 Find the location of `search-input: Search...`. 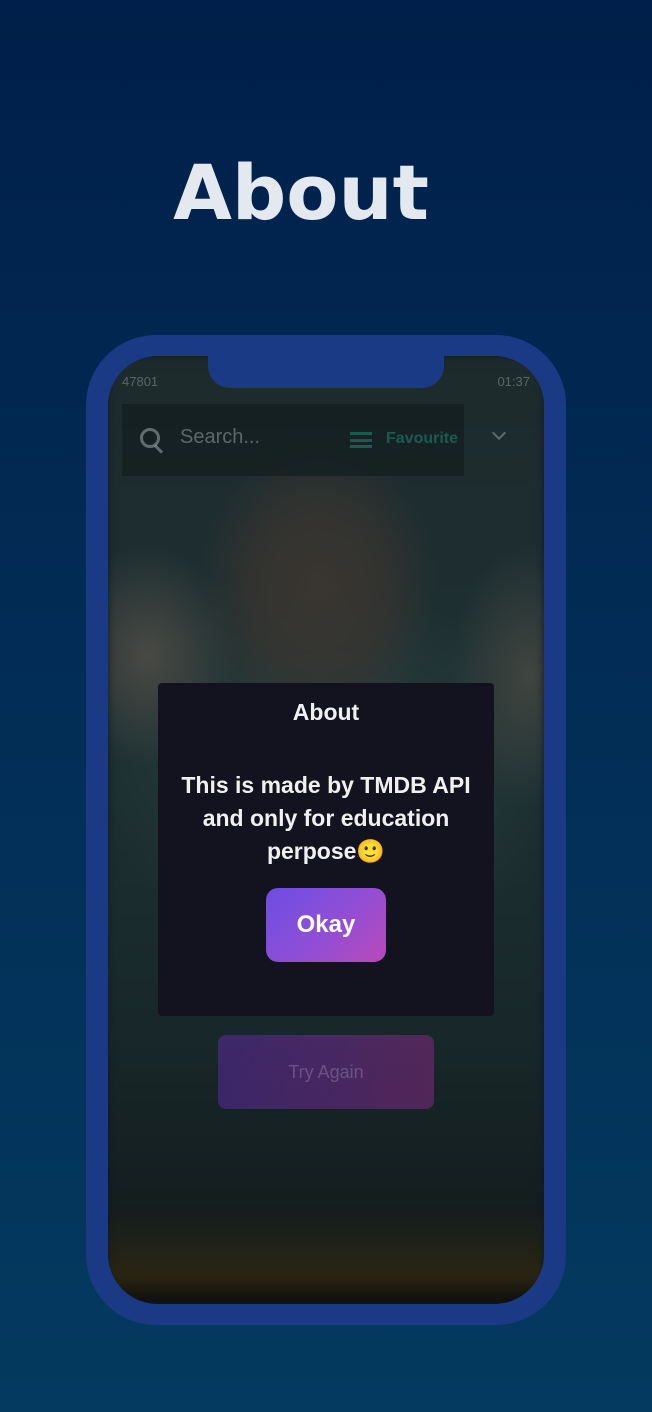

search-input: Search... is located at coordinates (220, 437).